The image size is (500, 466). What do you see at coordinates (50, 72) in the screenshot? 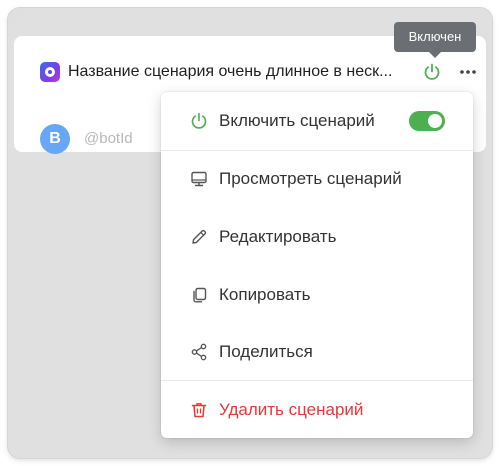
I see `scenario-logo-icon` at bounding box center [50, 72].